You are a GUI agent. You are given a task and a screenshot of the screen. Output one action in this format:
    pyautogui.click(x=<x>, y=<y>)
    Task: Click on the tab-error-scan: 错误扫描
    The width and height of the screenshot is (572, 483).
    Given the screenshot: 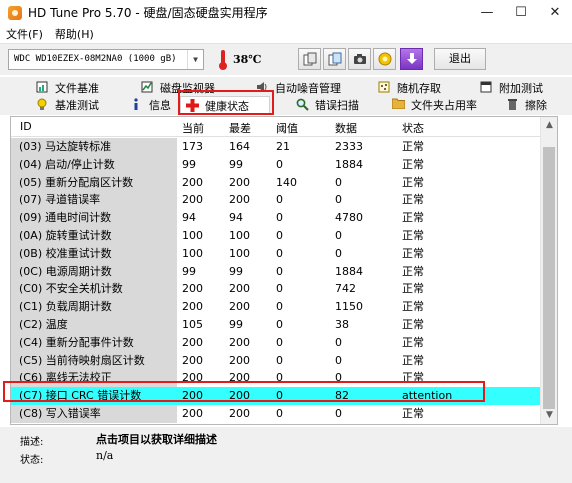 What is the action you would take?
    pyautogui.click(x=335, y=105)
    